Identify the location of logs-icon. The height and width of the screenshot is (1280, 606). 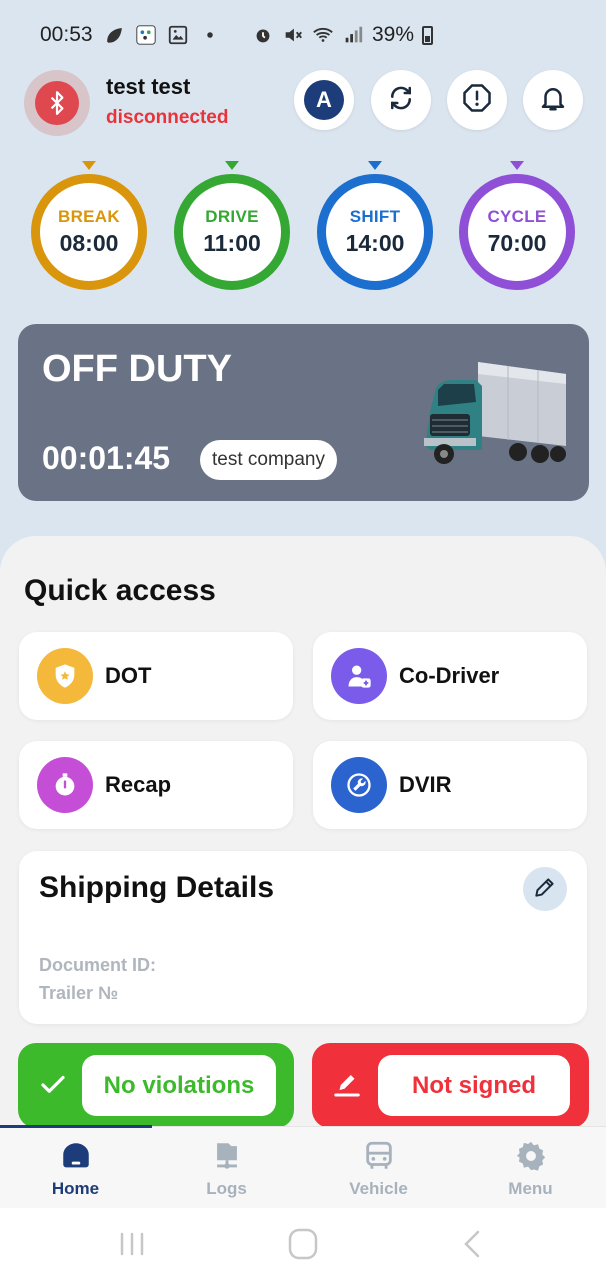
(226, 1156).